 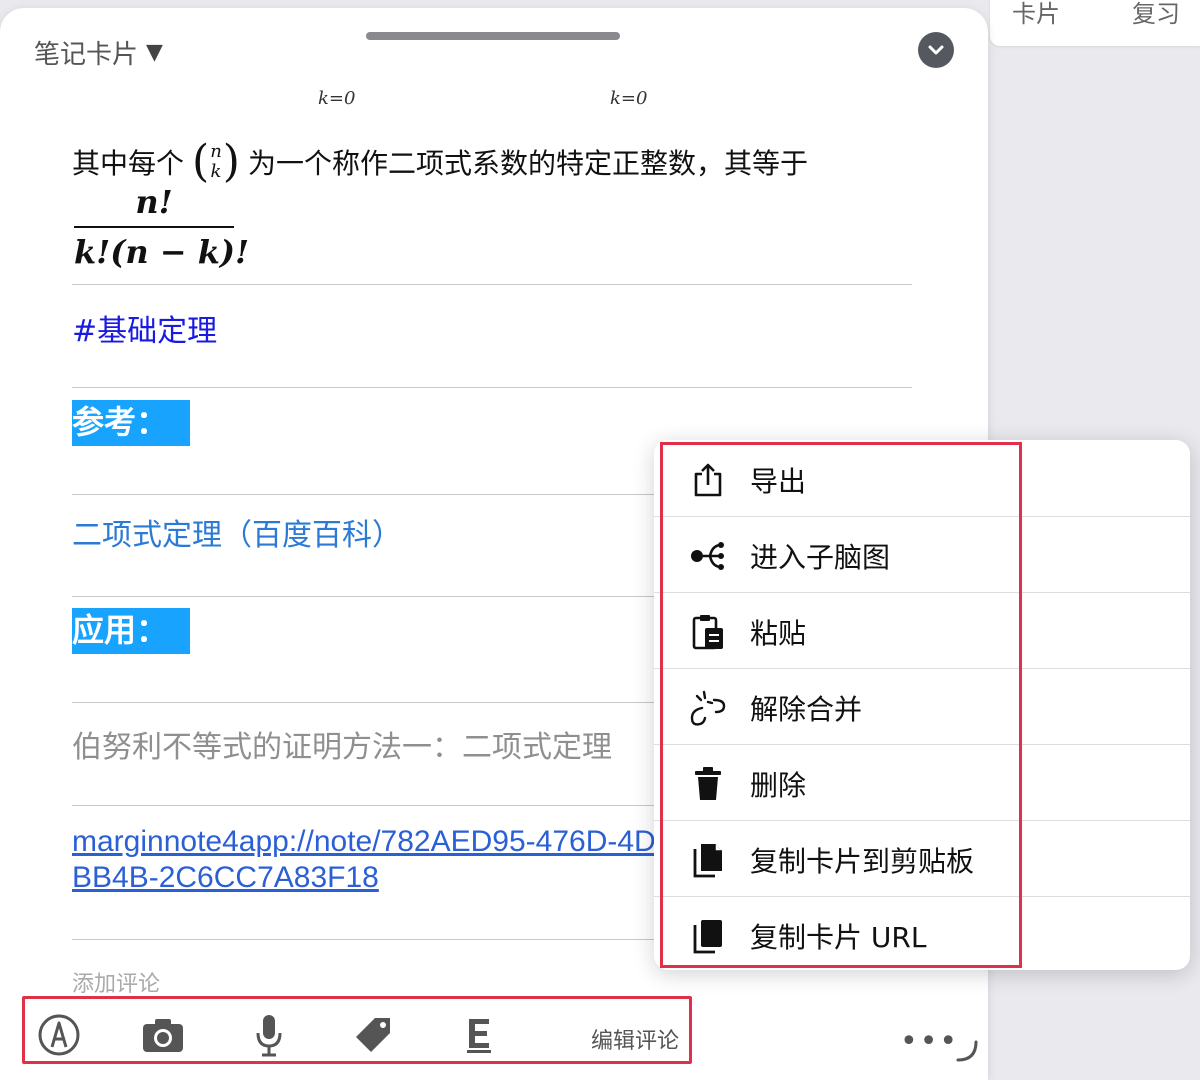 What do you see at coordinates (707, 861) in the screenshot?
I see `copy-icon` at bounding box center [707, 861].